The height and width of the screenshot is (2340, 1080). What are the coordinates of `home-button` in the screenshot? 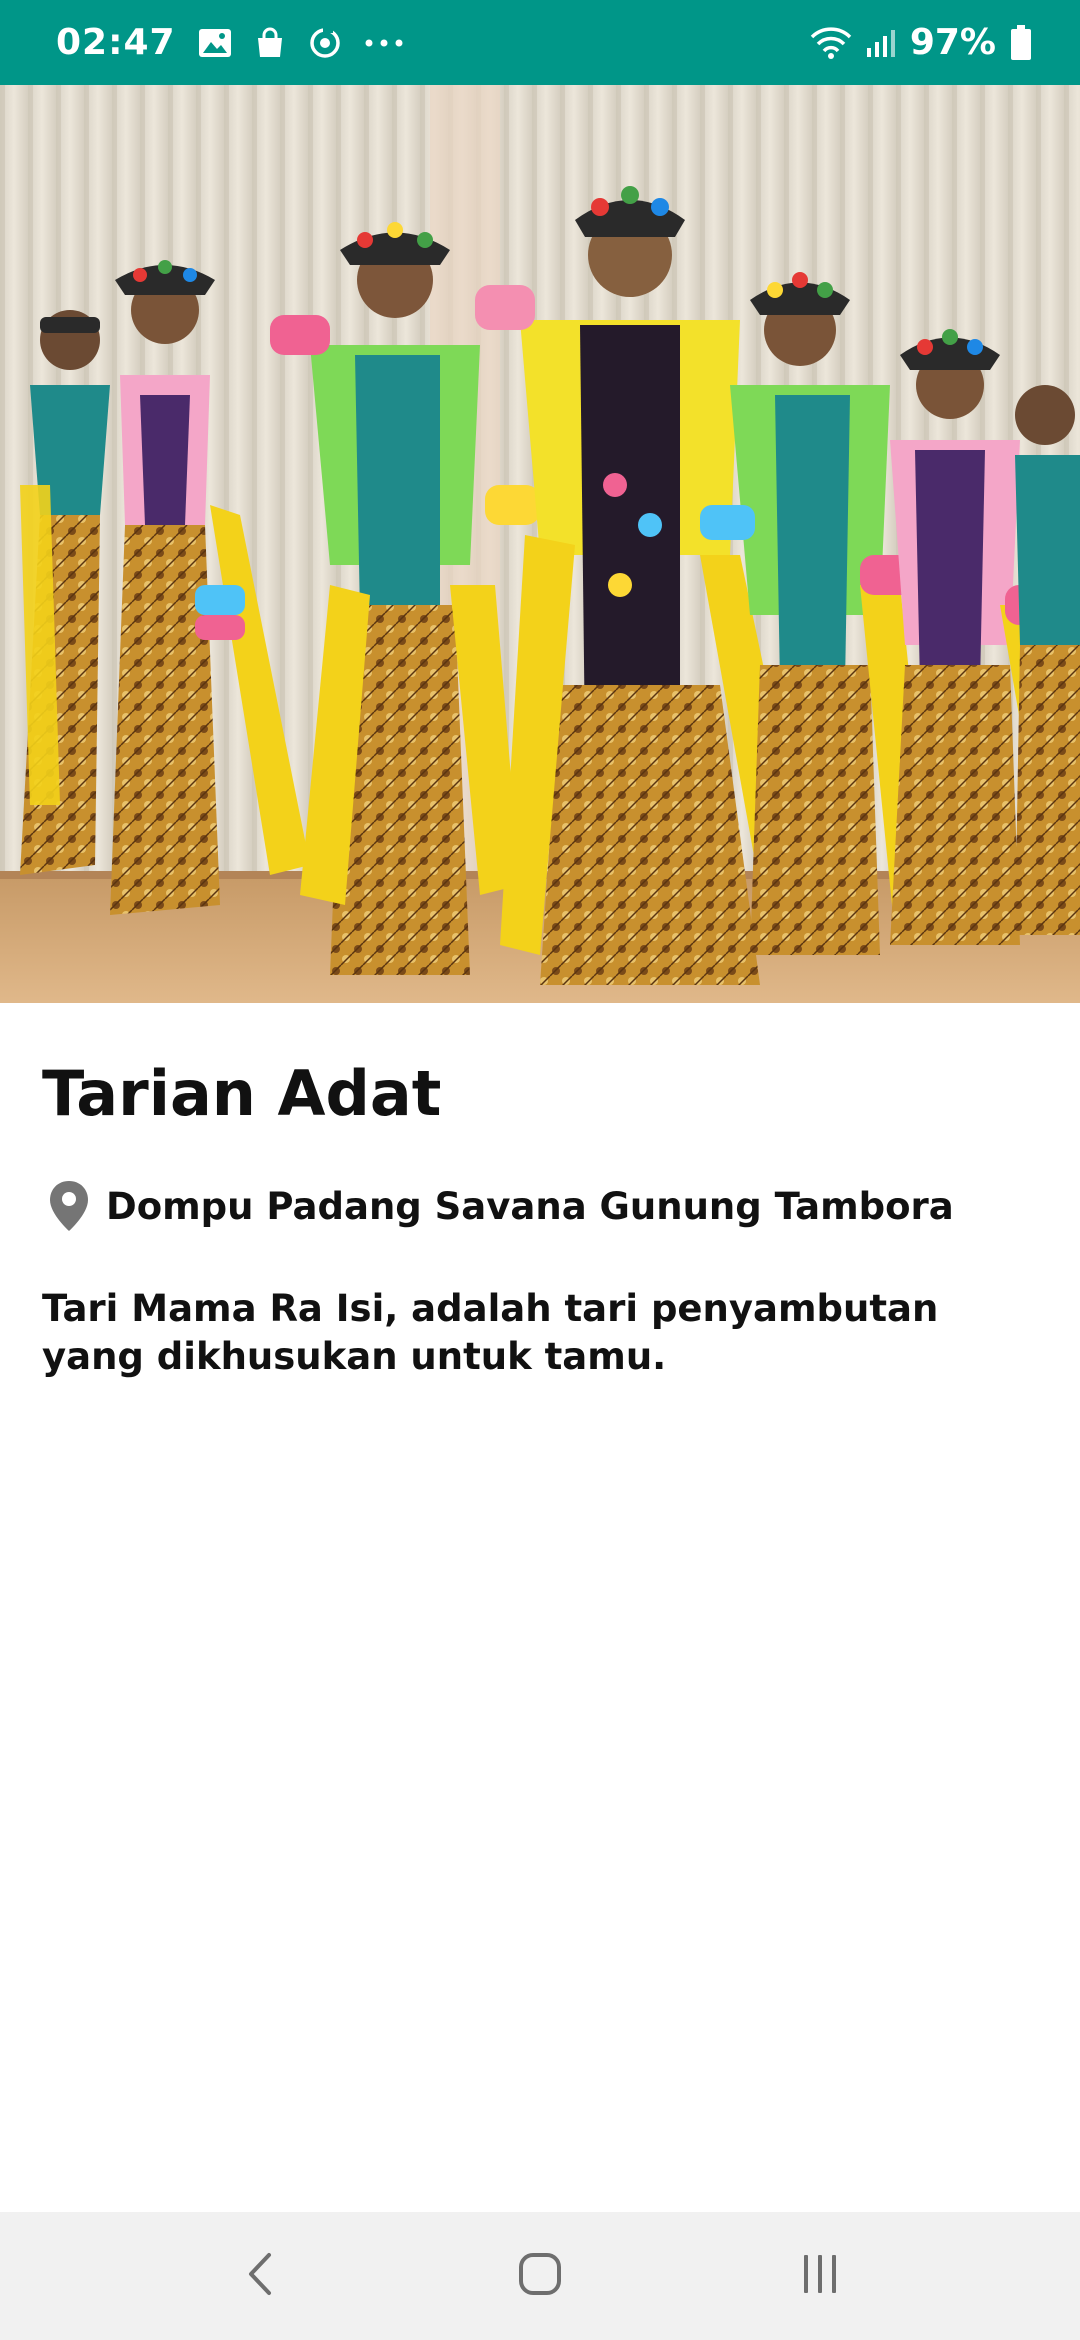 It's located at (540, 2276).